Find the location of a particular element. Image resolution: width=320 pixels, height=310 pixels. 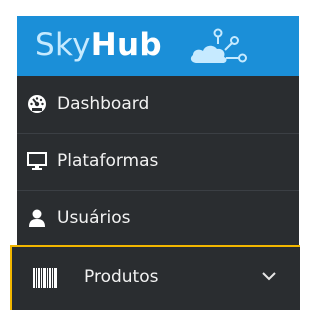

sidebar-item-label: Usuários is located at coordinates (94, 218).